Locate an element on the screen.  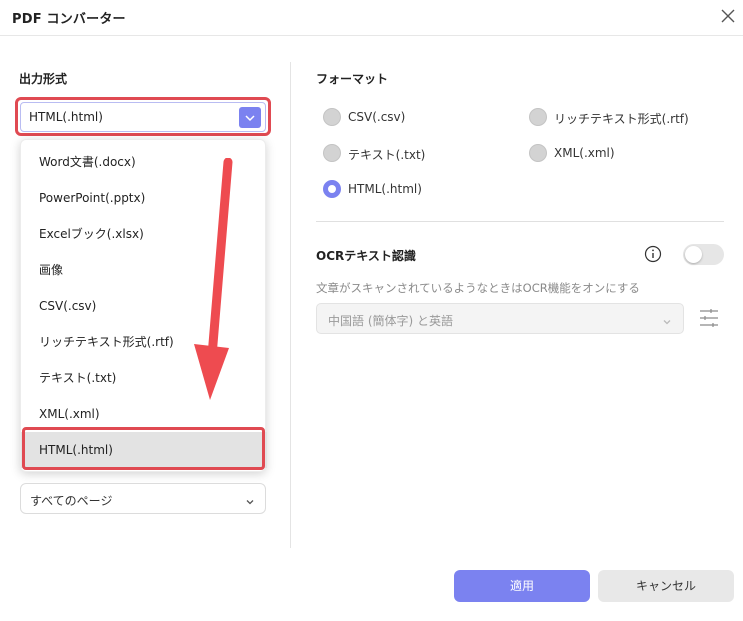
toggle-knob is located at coordinates (693, 254).